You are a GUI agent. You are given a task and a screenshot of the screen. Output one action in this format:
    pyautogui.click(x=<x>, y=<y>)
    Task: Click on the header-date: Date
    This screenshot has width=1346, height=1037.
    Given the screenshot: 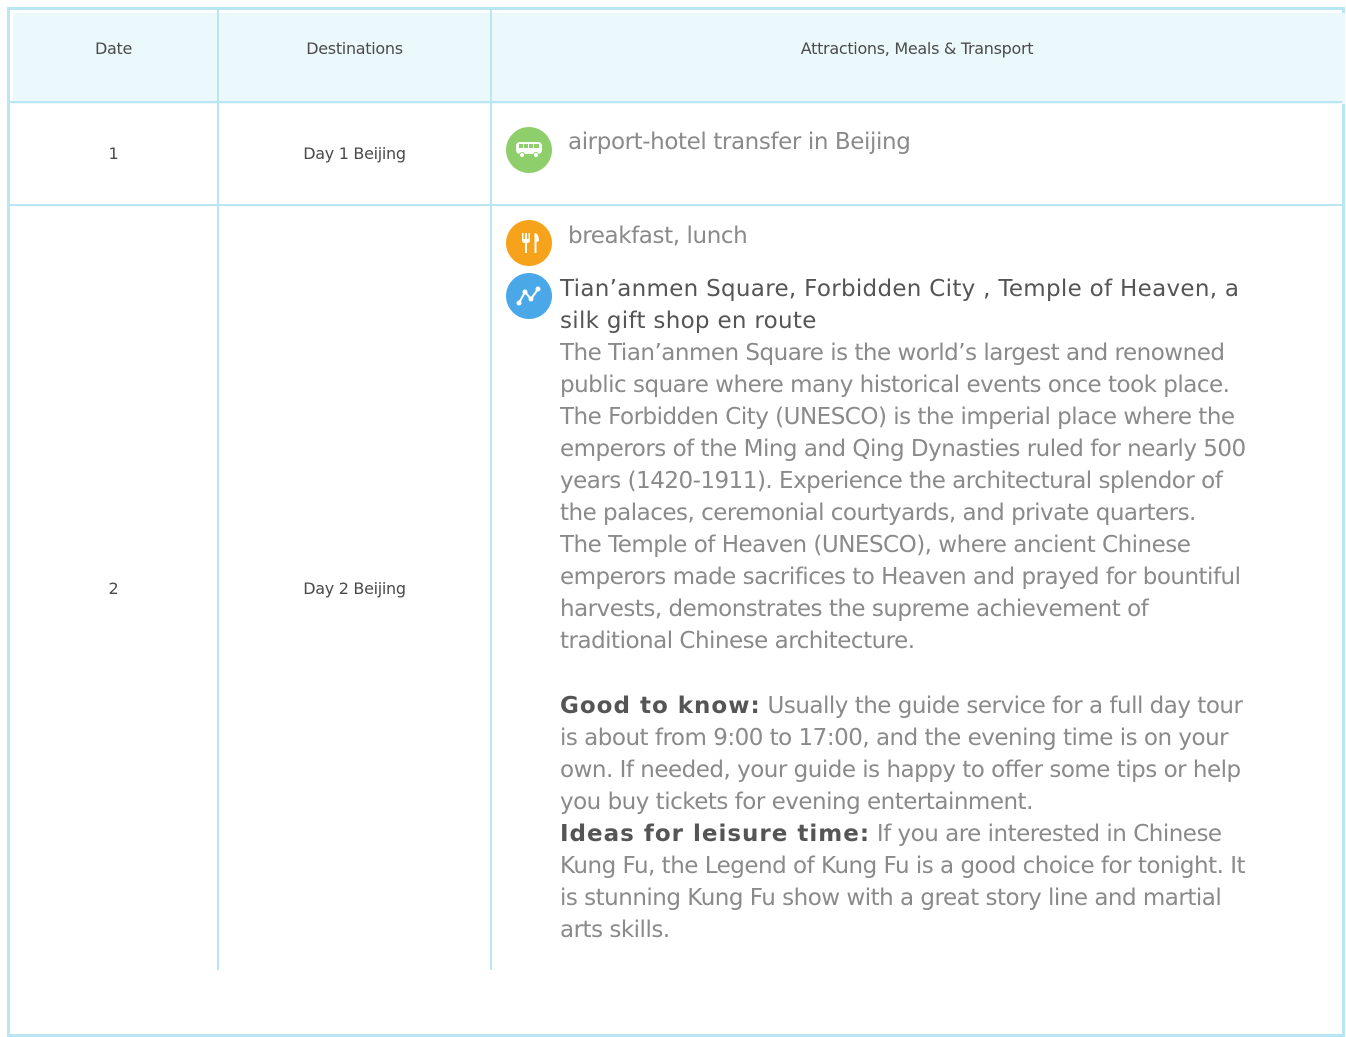 What is the action you would take?
    pyautogui.click(x=113, y=48)
    